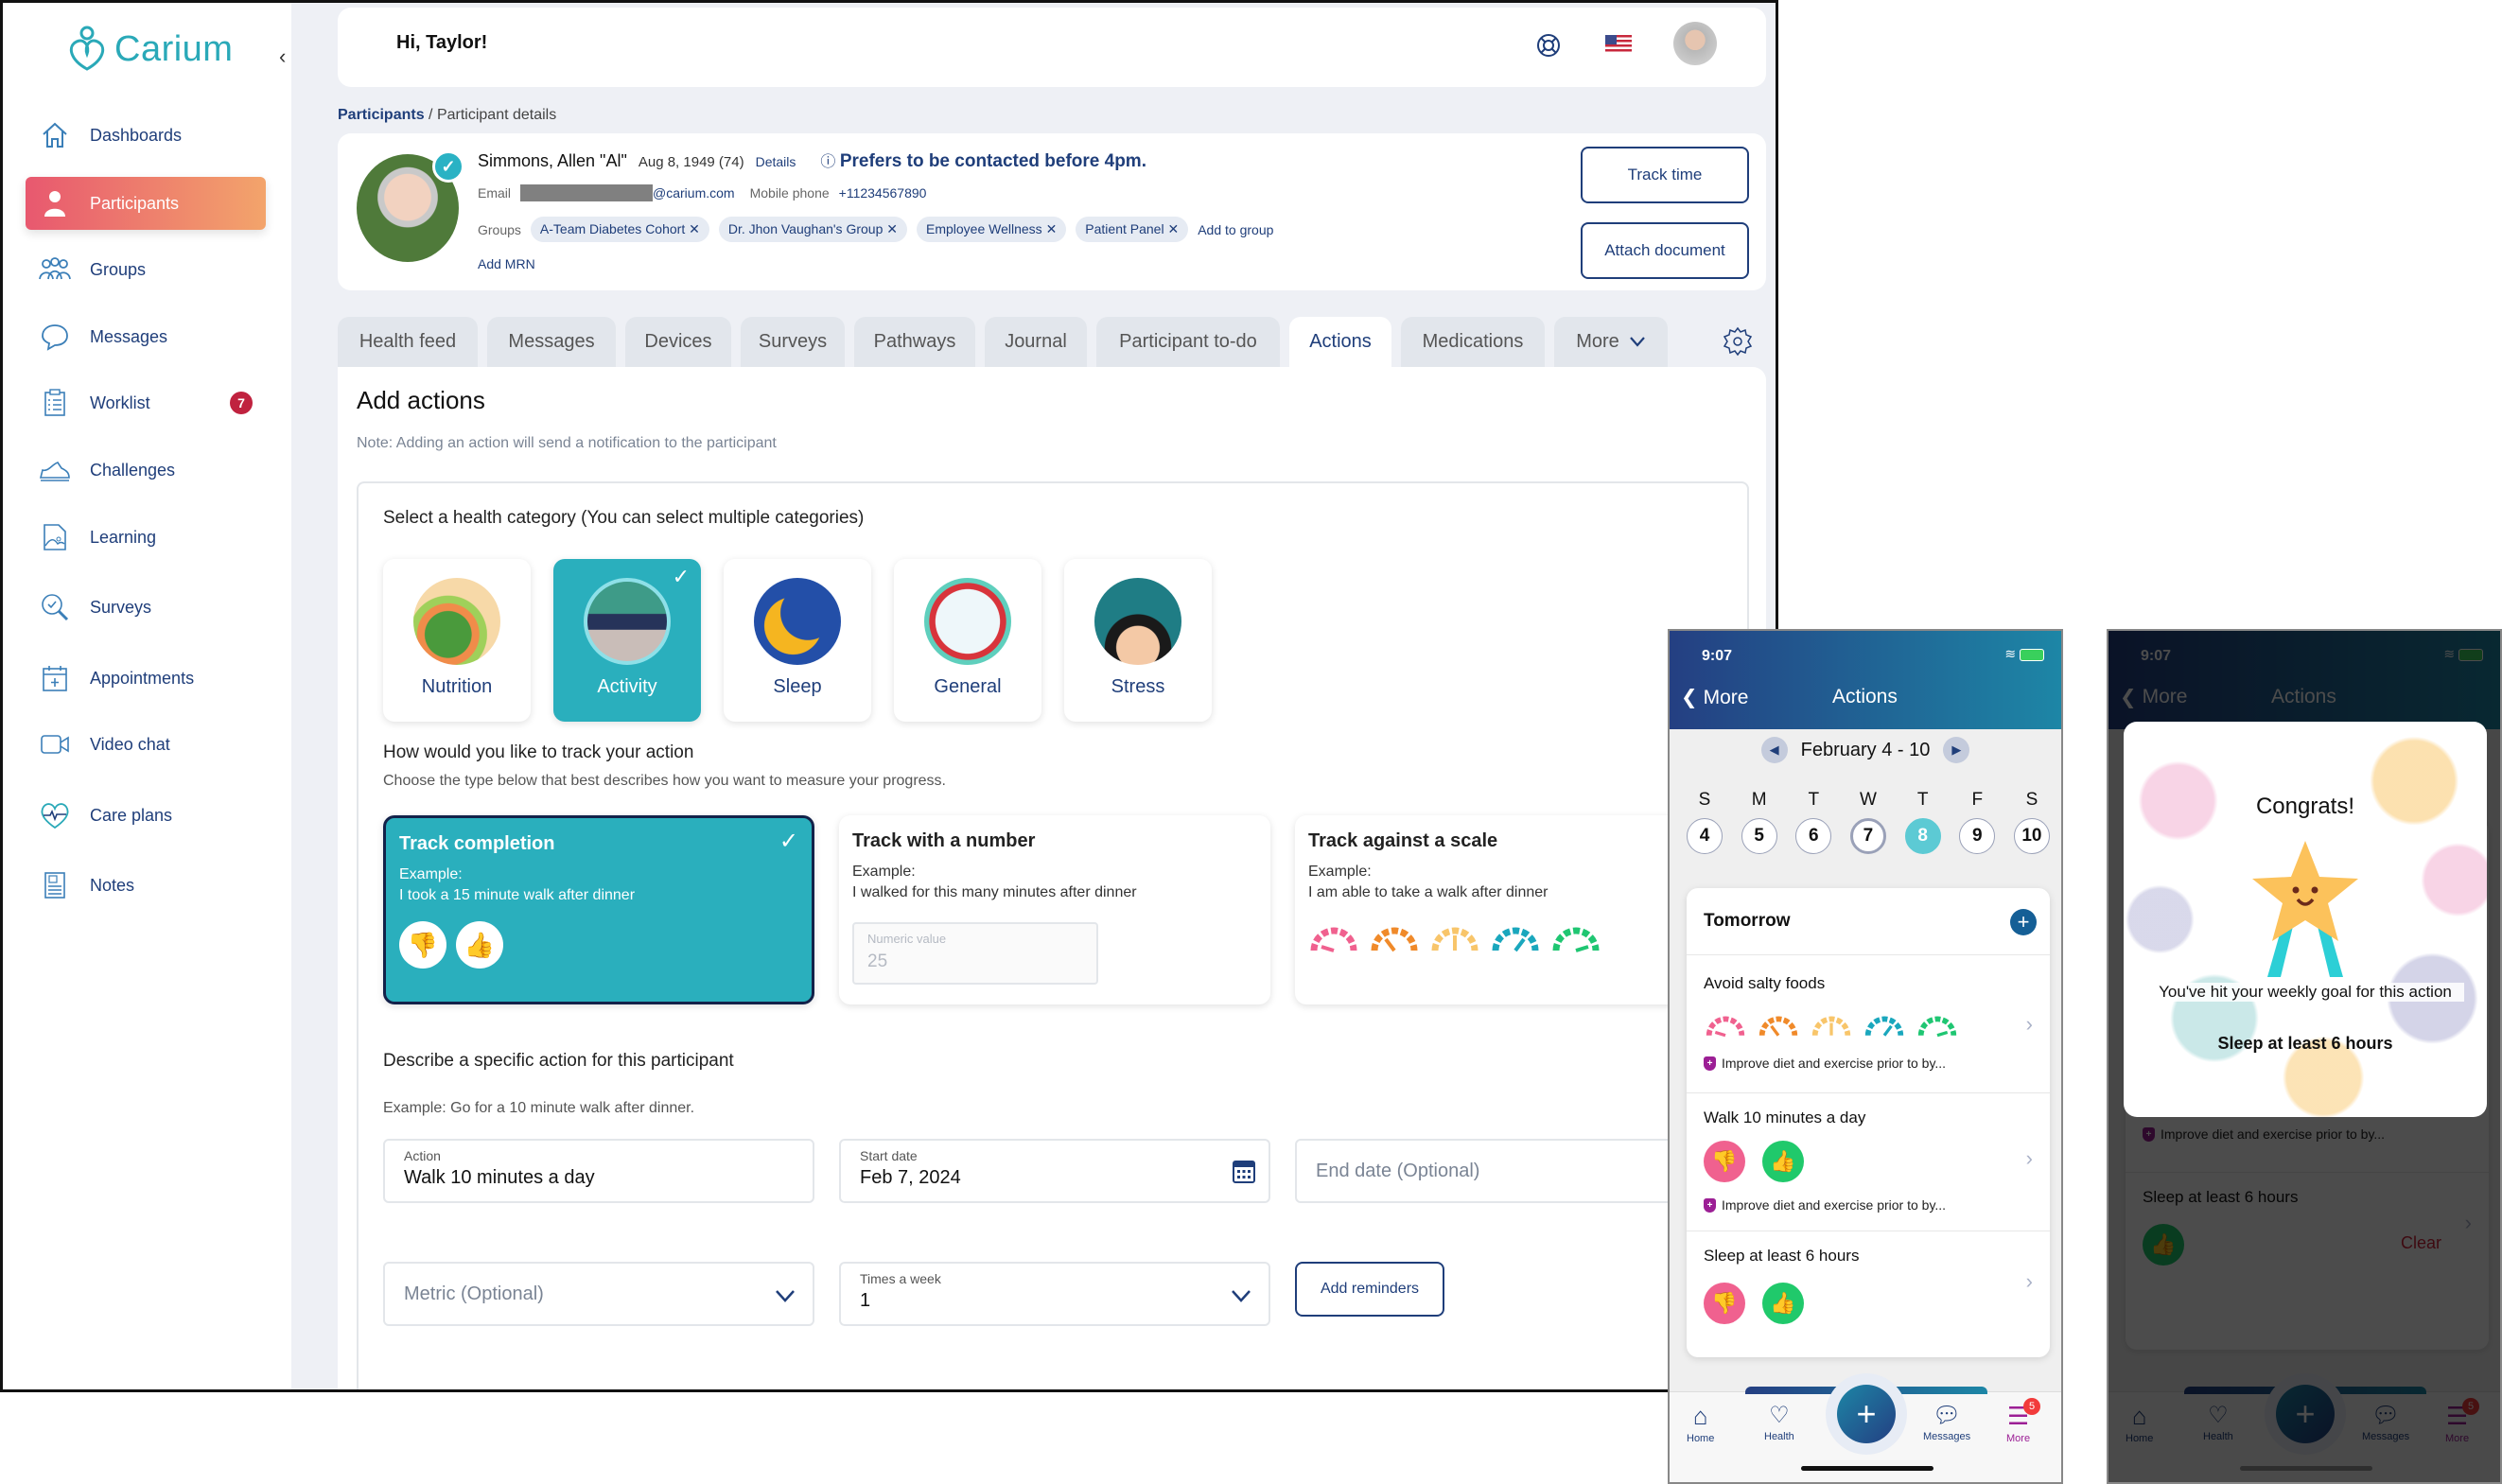  Describe the element at coordinates (1977, 822) in the screenshot. I see `day-friday: F9` at that location.